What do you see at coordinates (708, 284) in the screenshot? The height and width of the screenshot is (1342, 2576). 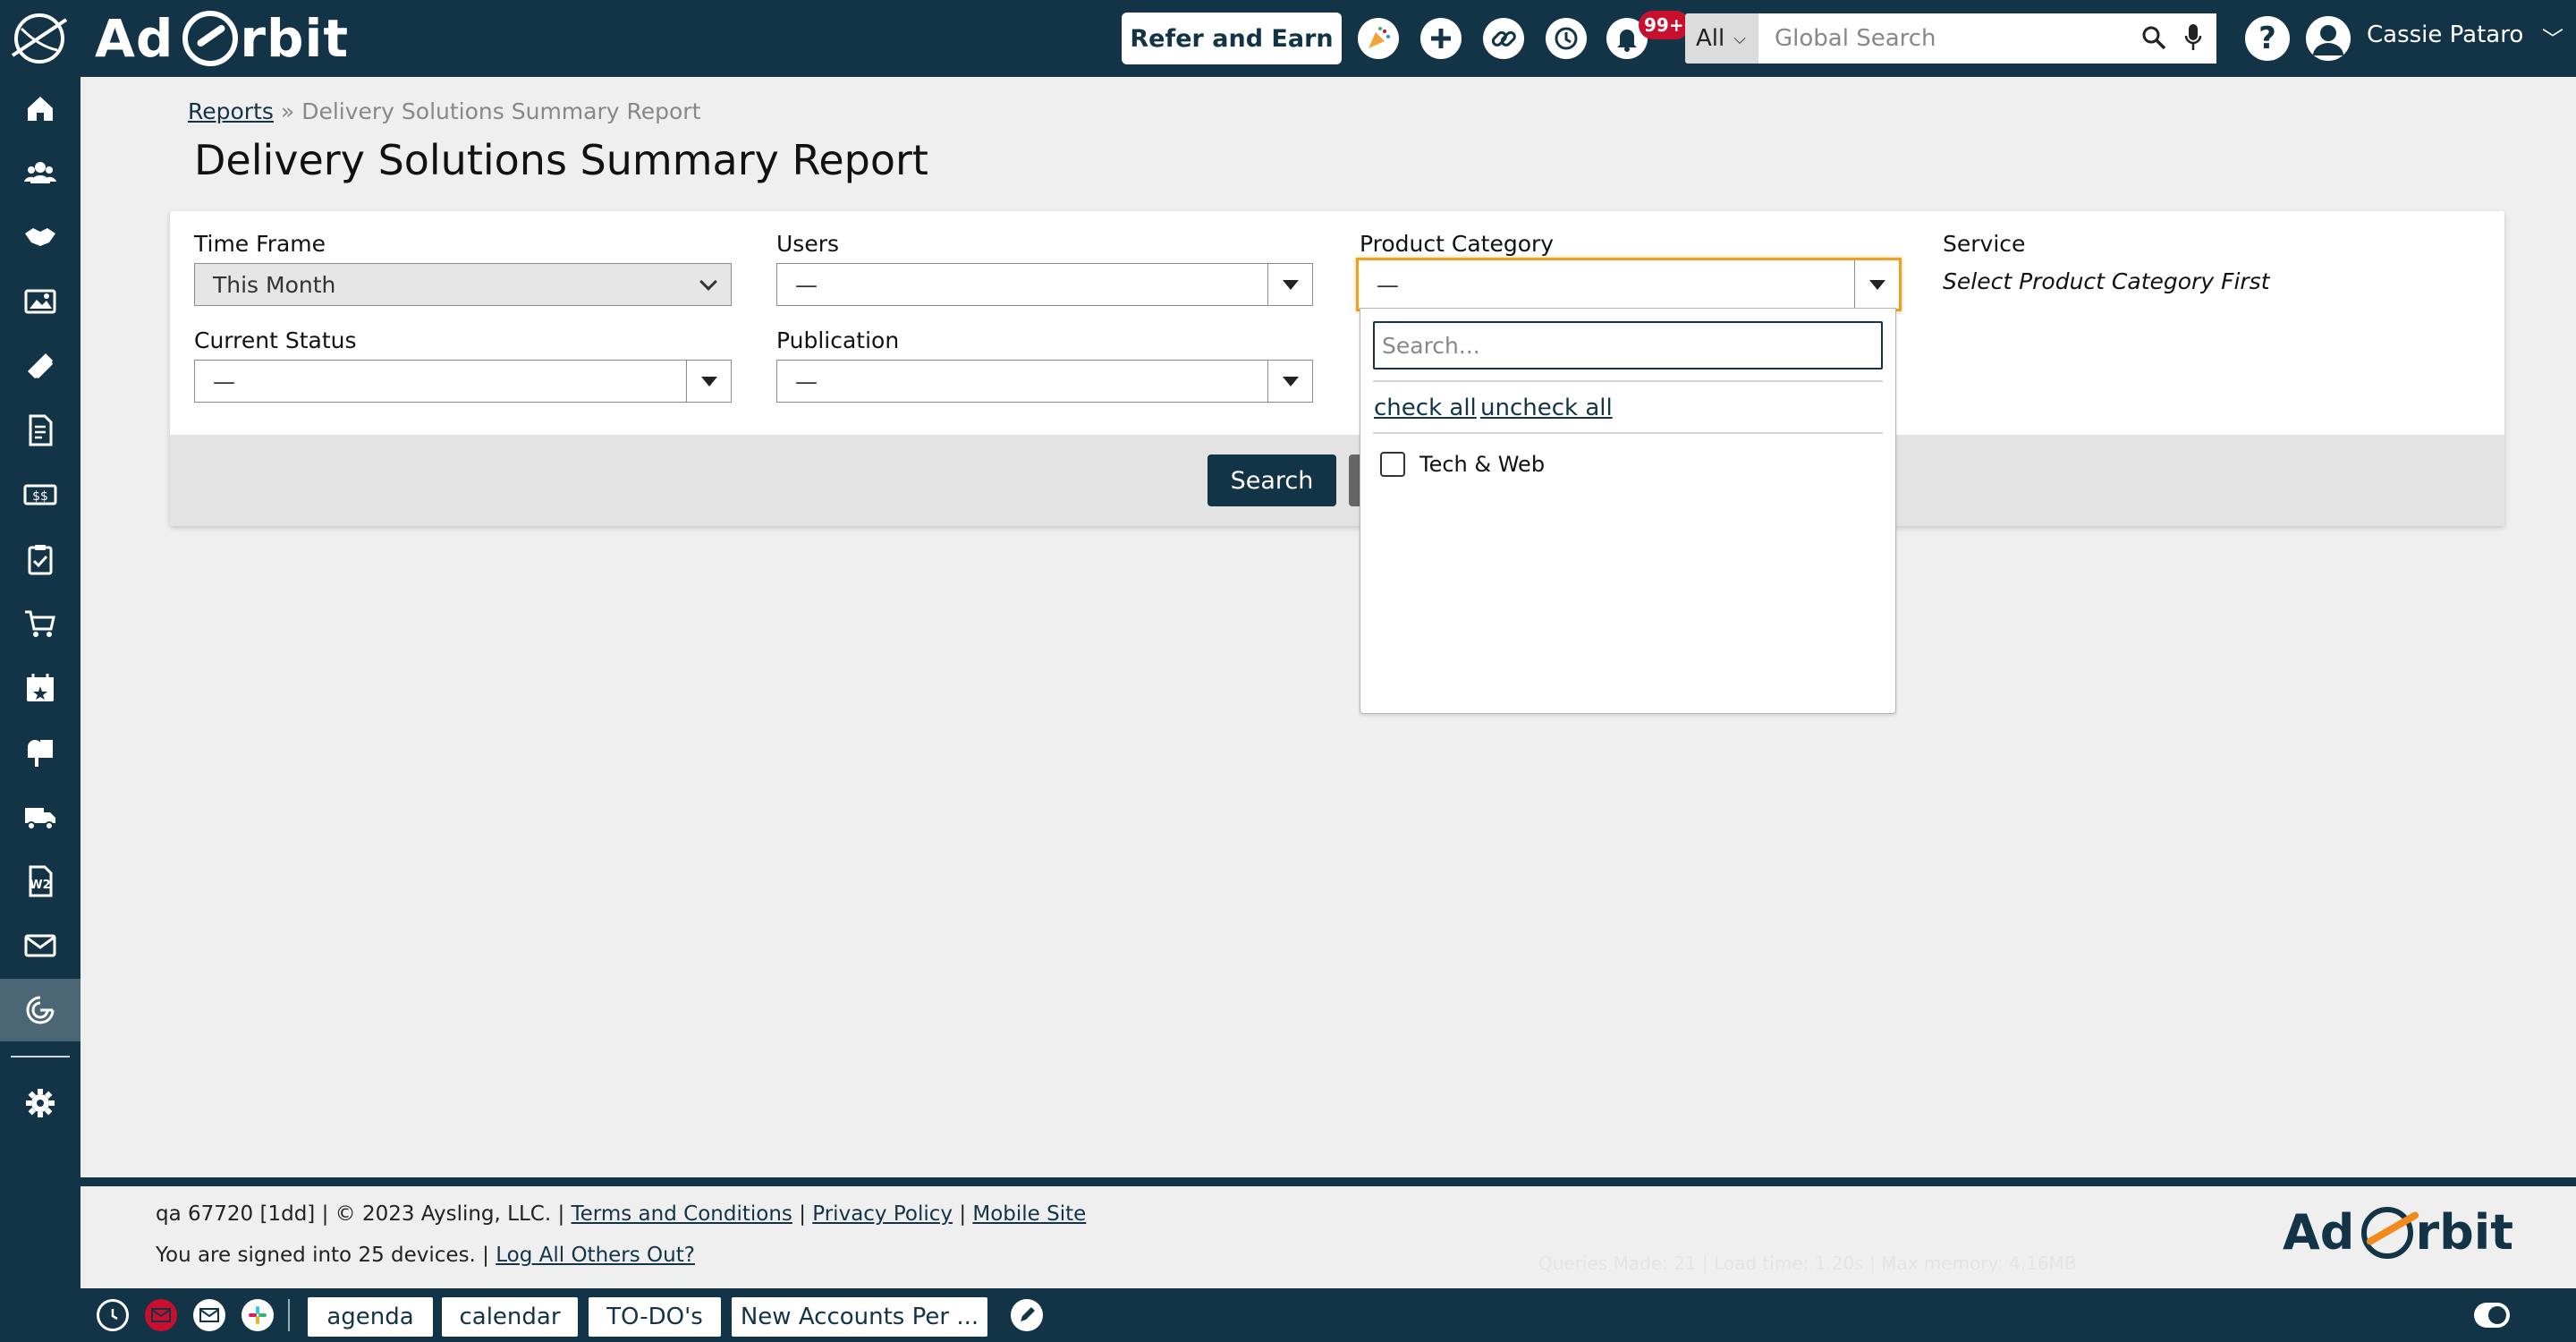 I see `chevron-down-icon` at bounding box center [708, 284].